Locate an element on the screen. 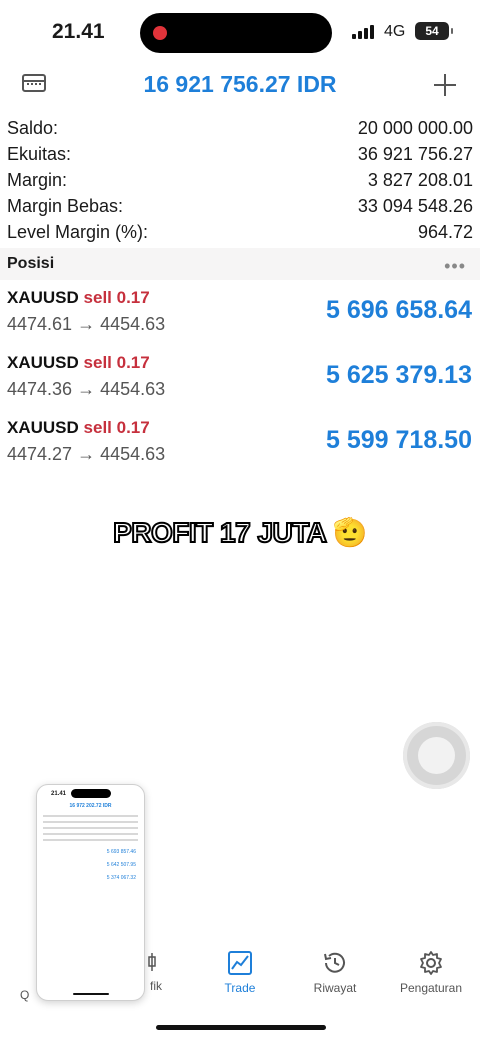 This screenshot has height=1040, width=480. signal-icon is located at coordinates (363, 32).